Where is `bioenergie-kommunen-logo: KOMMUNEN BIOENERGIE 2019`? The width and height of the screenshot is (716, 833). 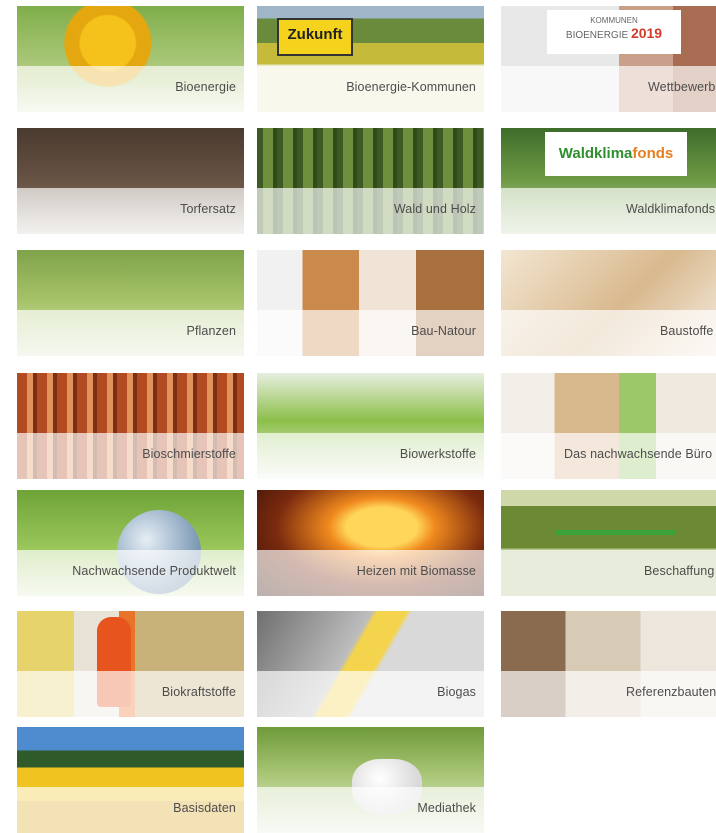 bioenergie-kommunen-logo: KOMMUNEN BIOENERGIE 2019 is located at coordinates (614, 32).